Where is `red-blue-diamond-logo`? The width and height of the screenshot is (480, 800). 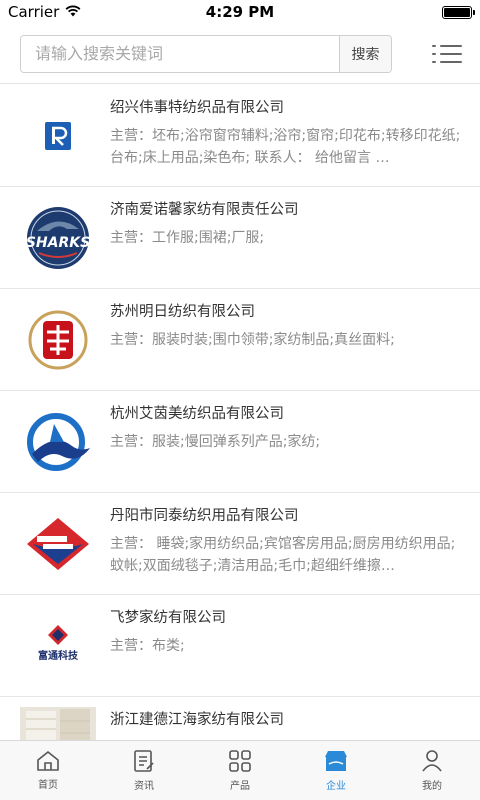 red-blue-diamond-logo is located at coordinates (58, 544).